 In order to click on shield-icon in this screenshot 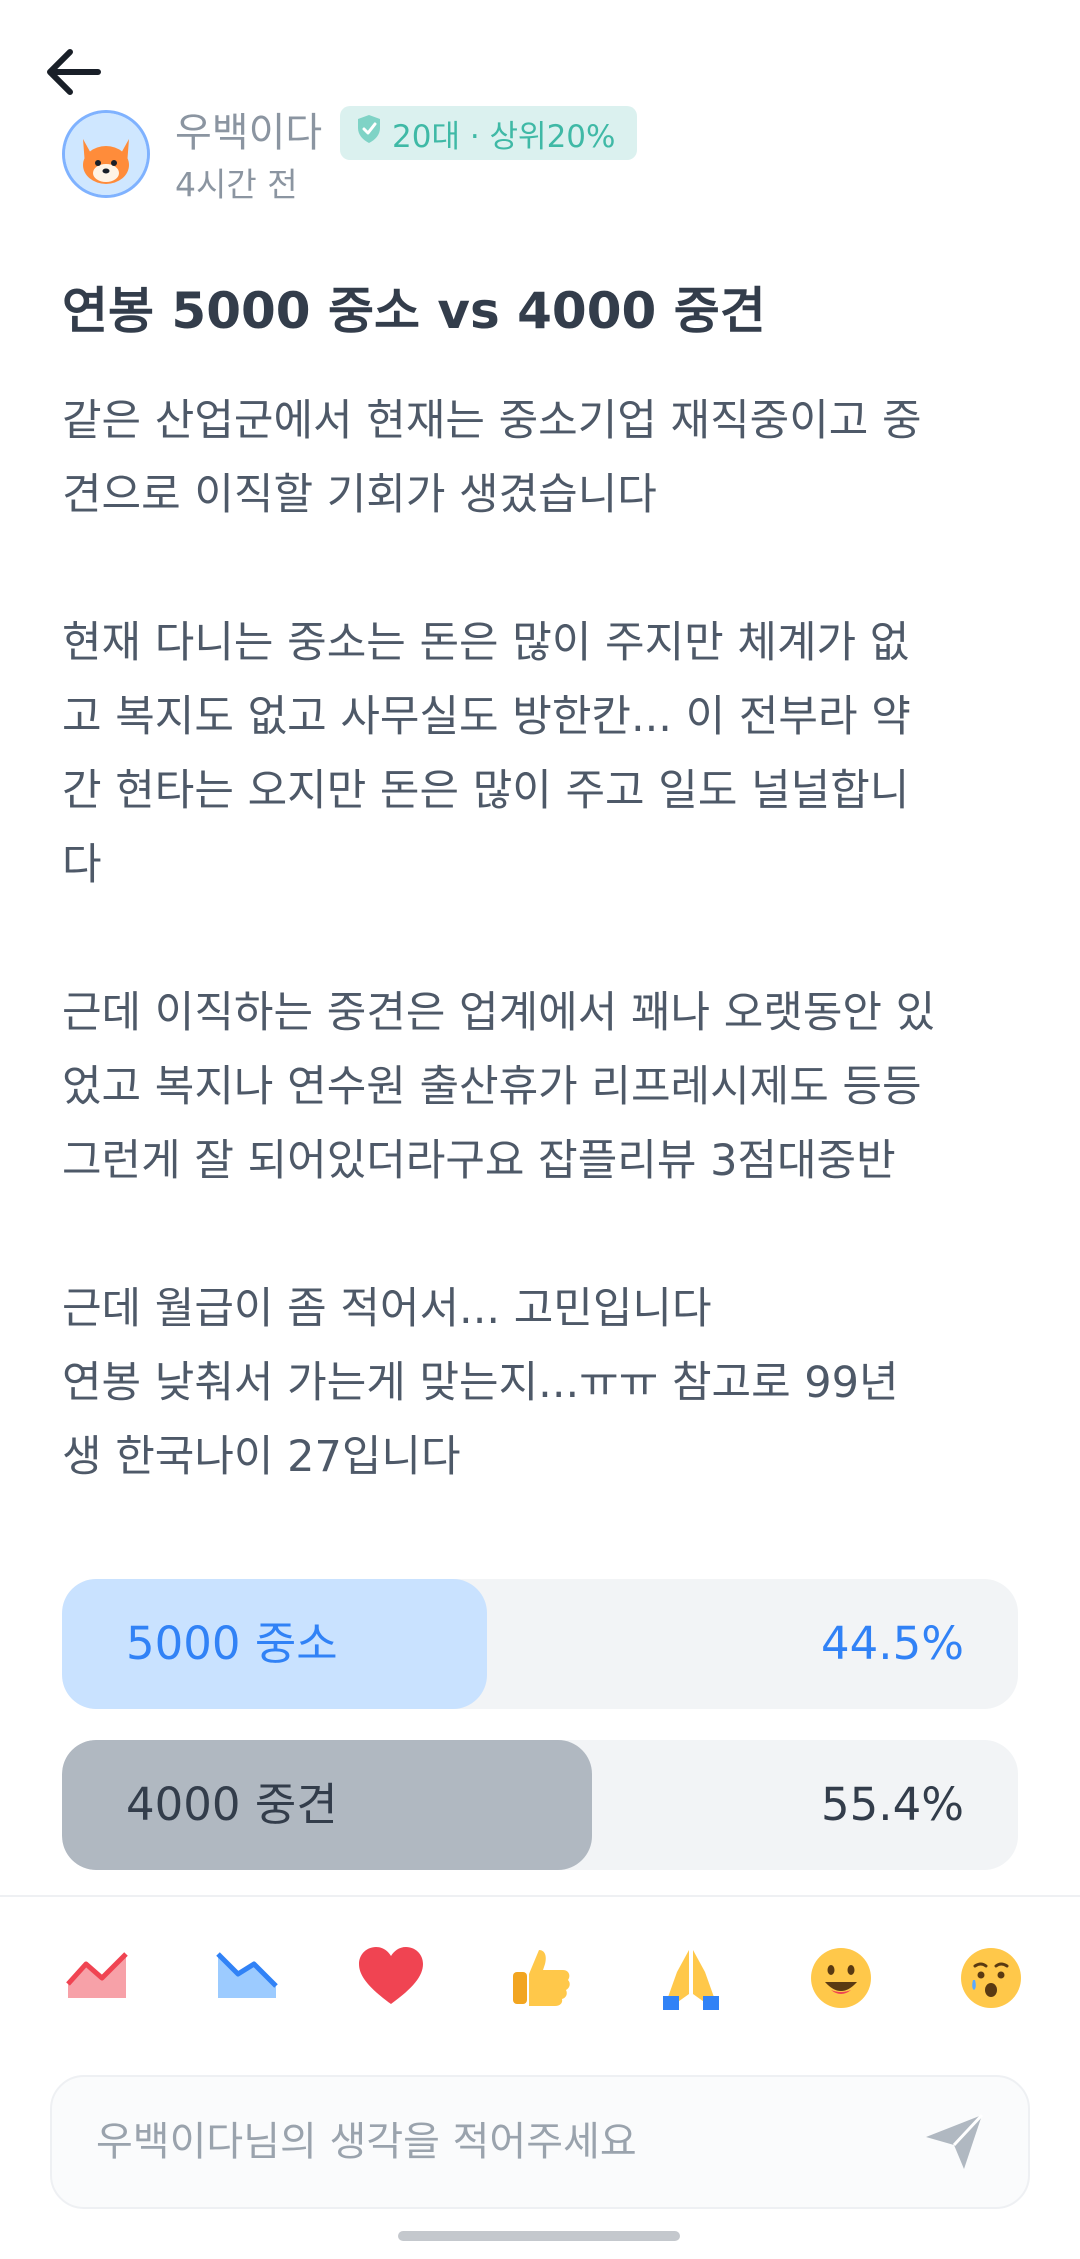, I will do `click(369, 133)`.